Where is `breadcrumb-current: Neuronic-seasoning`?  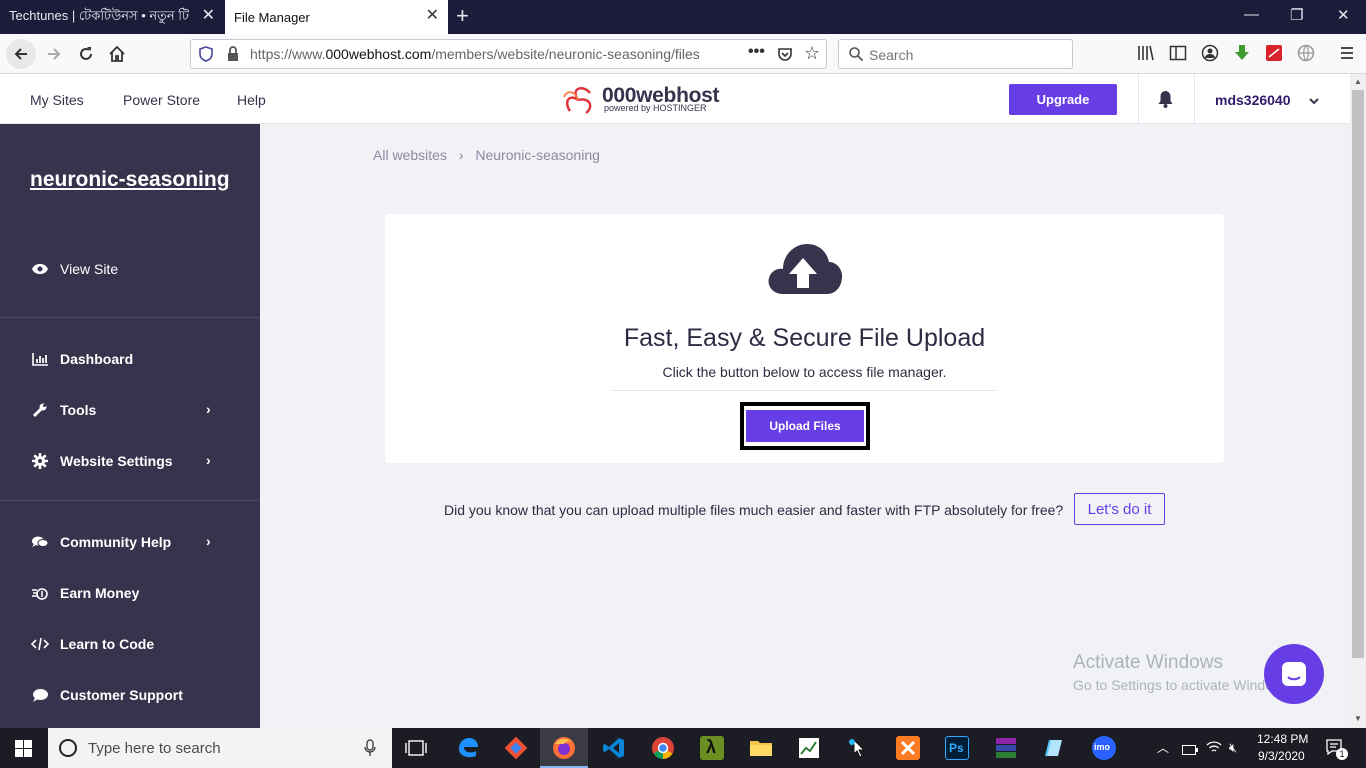 breadcrumb-current: Neuronic-seasoning is located at coordinates (537, 155).